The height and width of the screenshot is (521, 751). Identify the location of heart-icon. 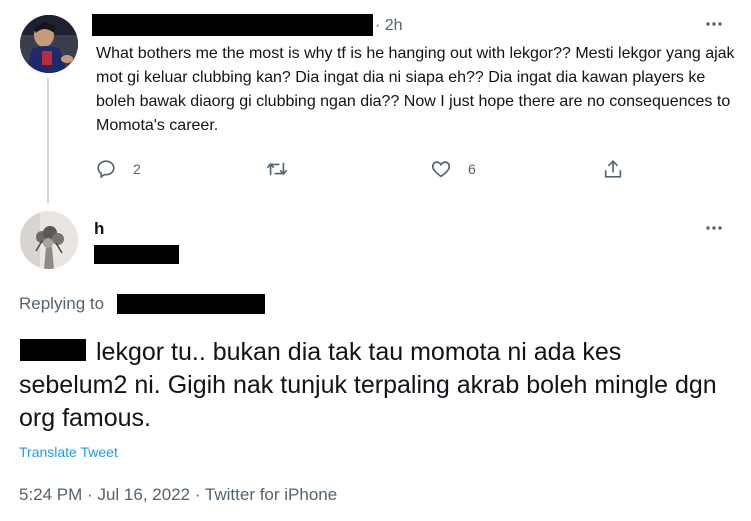
(441, 169).